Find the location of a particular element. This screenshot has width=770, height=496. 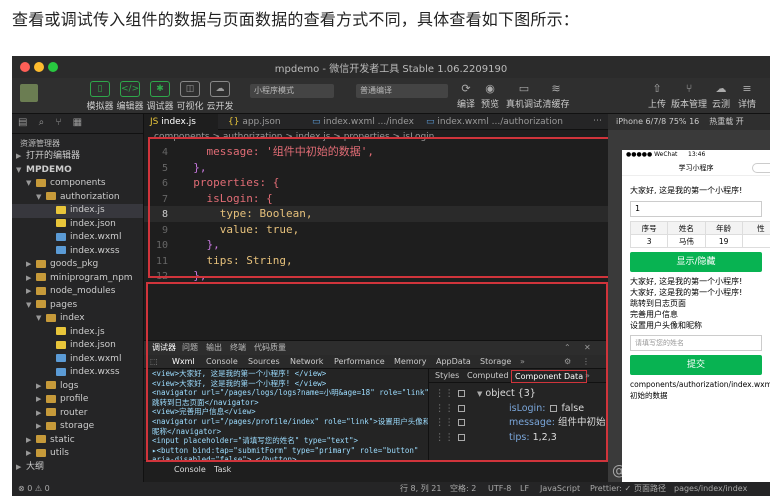

folder-item: ▶ miniprogram_npm is located at coordinates (77, 279).